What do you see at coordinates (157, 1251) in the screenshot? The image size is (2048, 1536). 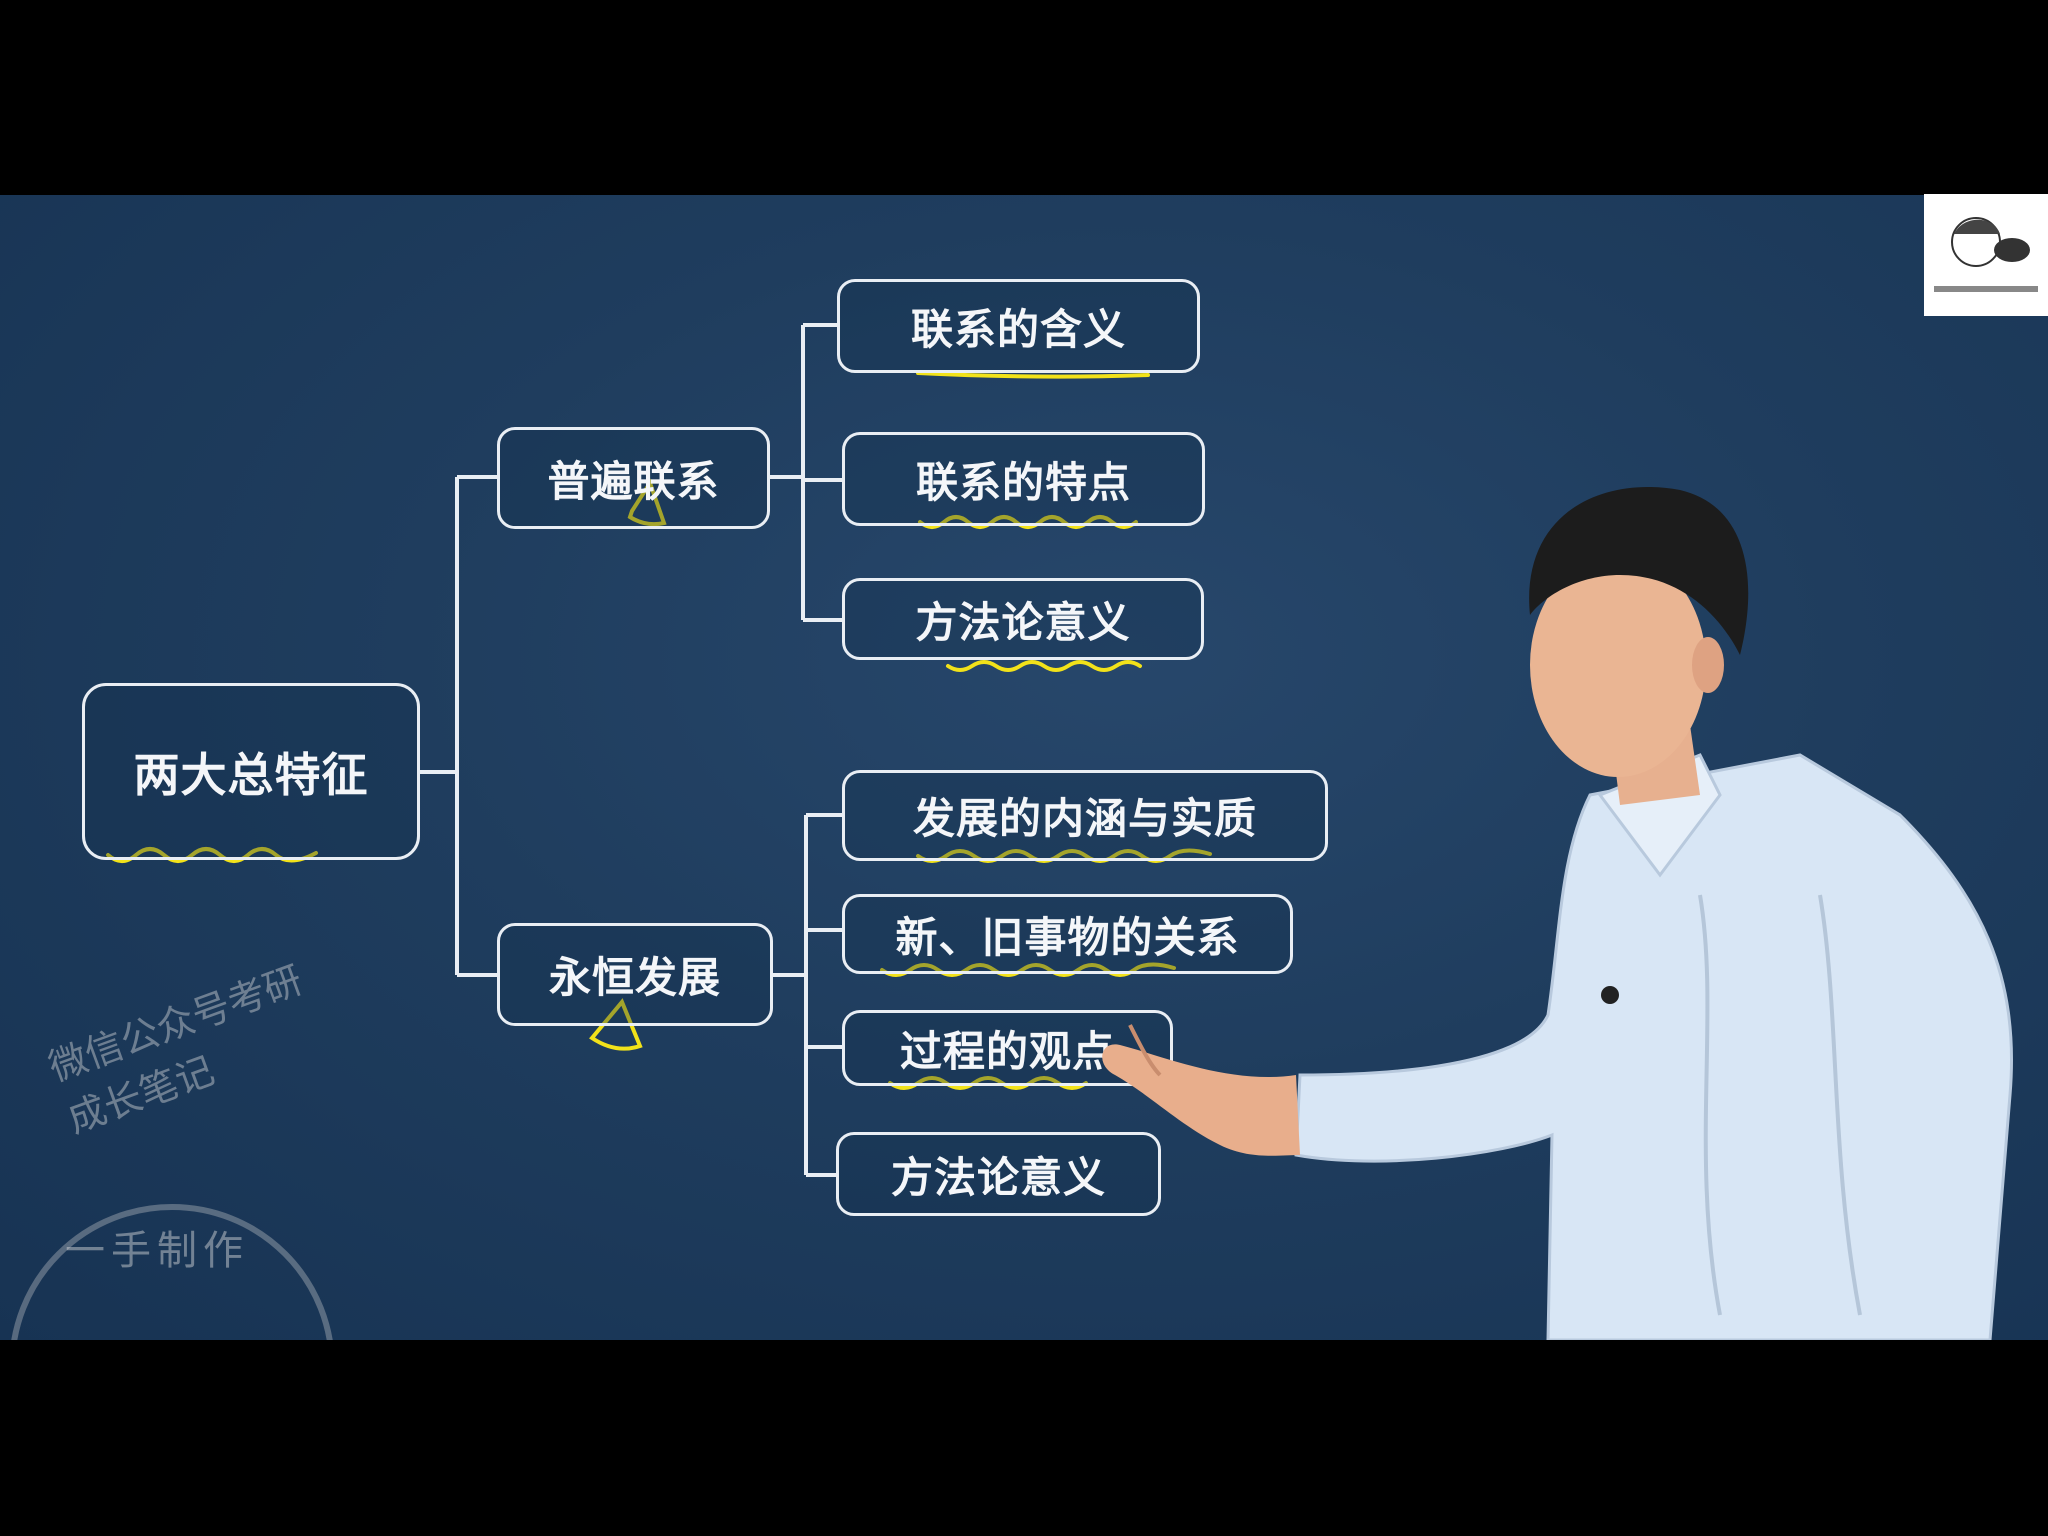 I see `watermark-center-text: 一手制作` at bounding box center [157, 1251].